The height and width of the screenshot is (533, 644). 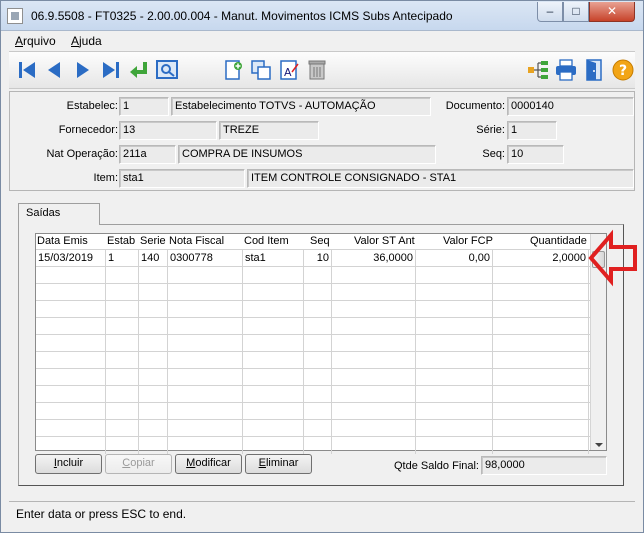 I want to click on modificar-button: Modificar, so click(x=208, y=464).